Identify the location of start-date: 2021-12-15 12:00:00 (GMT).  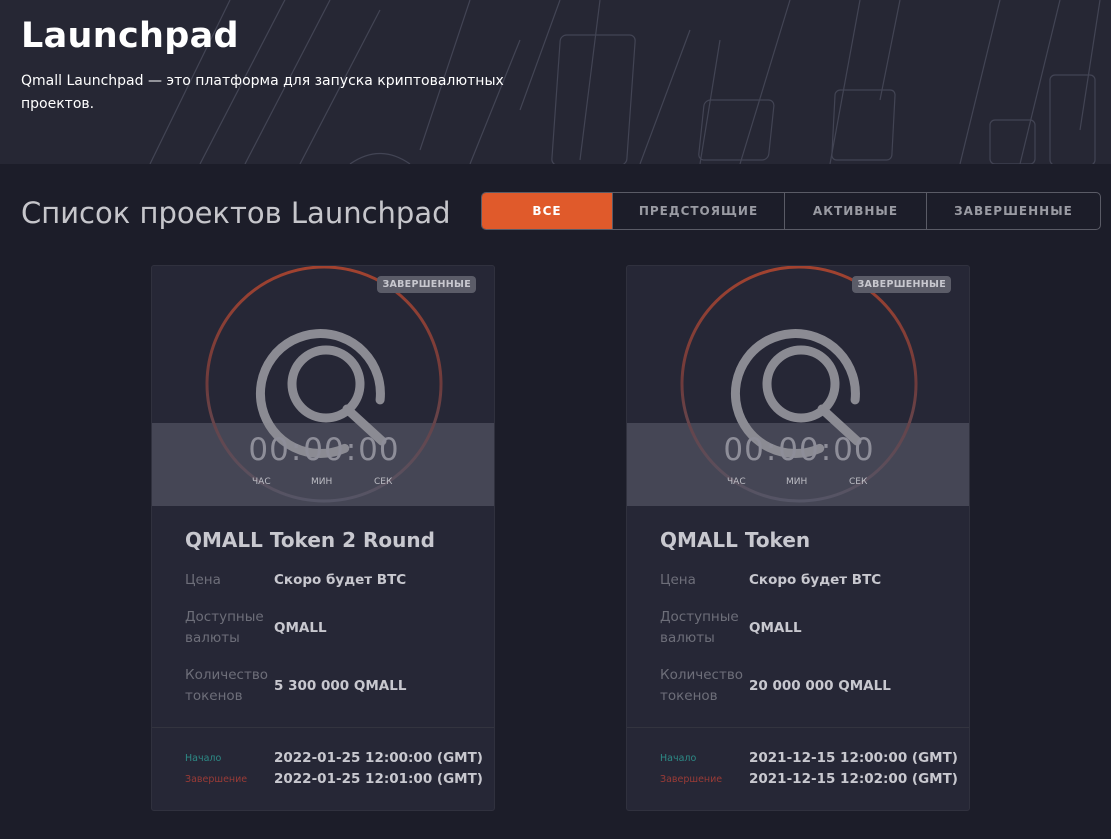
(853, 758).